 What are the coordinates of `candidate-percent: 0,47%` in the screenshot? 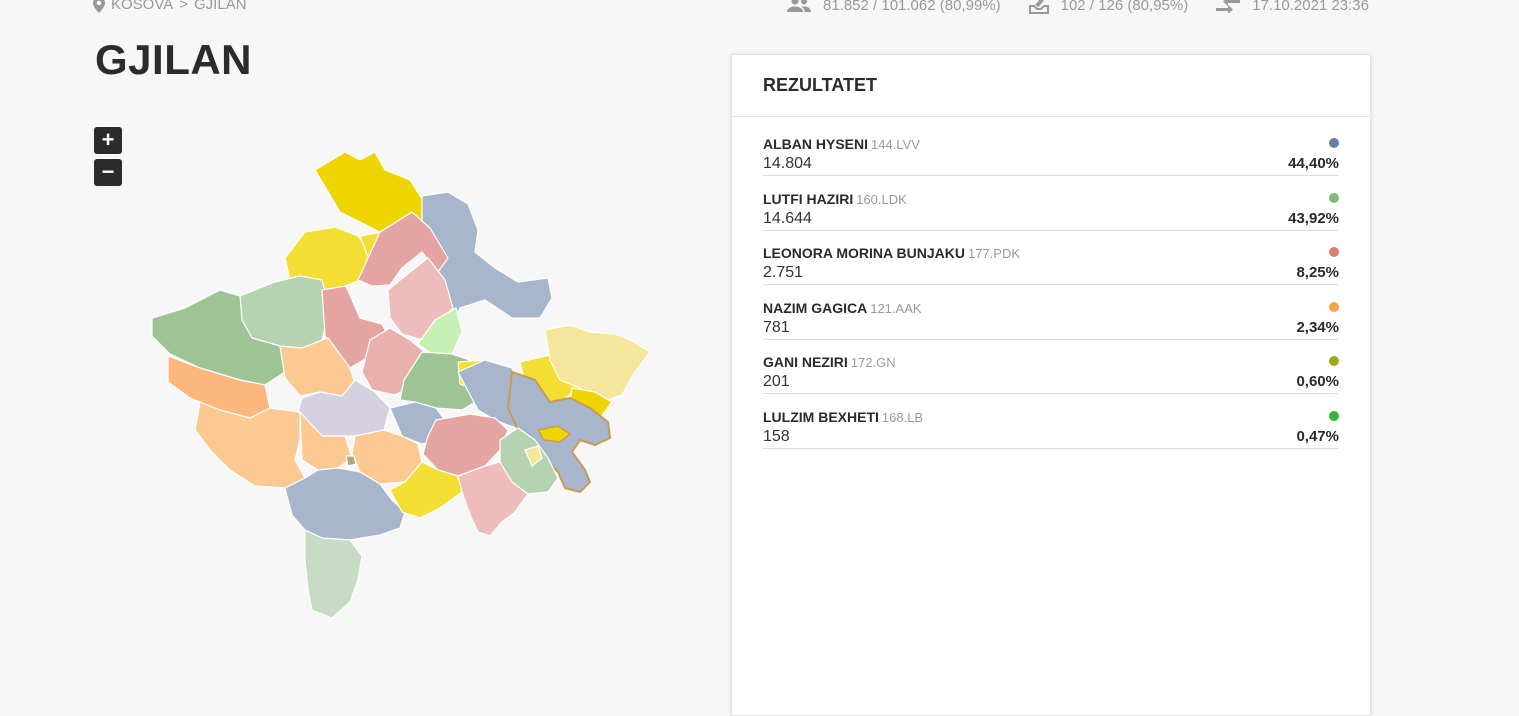 It's located at (1317, 436).